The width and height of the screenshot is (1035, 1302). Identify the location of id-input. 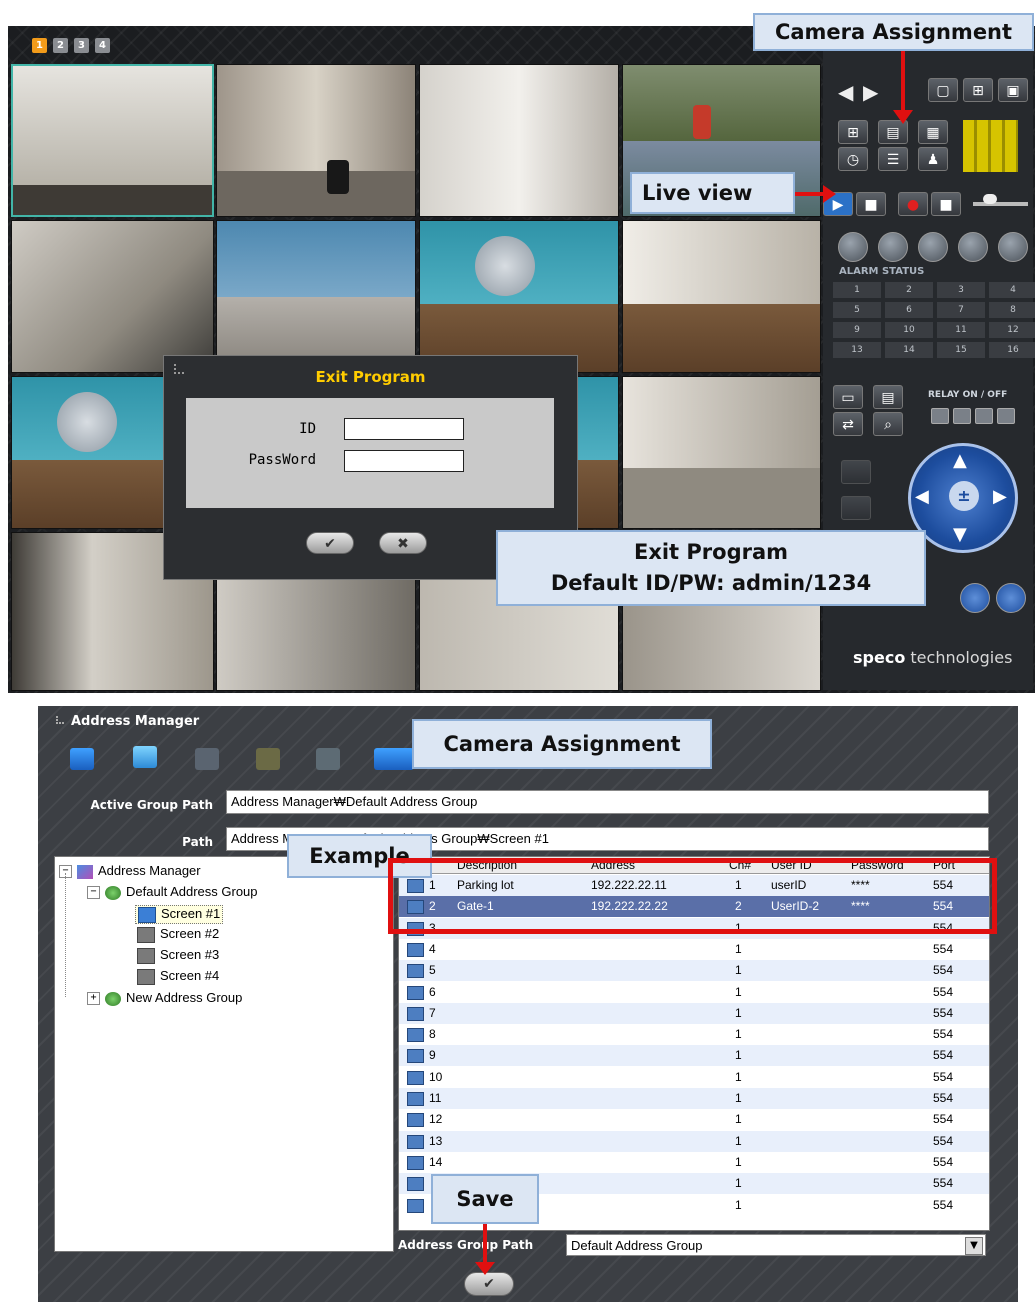
(404, 429).